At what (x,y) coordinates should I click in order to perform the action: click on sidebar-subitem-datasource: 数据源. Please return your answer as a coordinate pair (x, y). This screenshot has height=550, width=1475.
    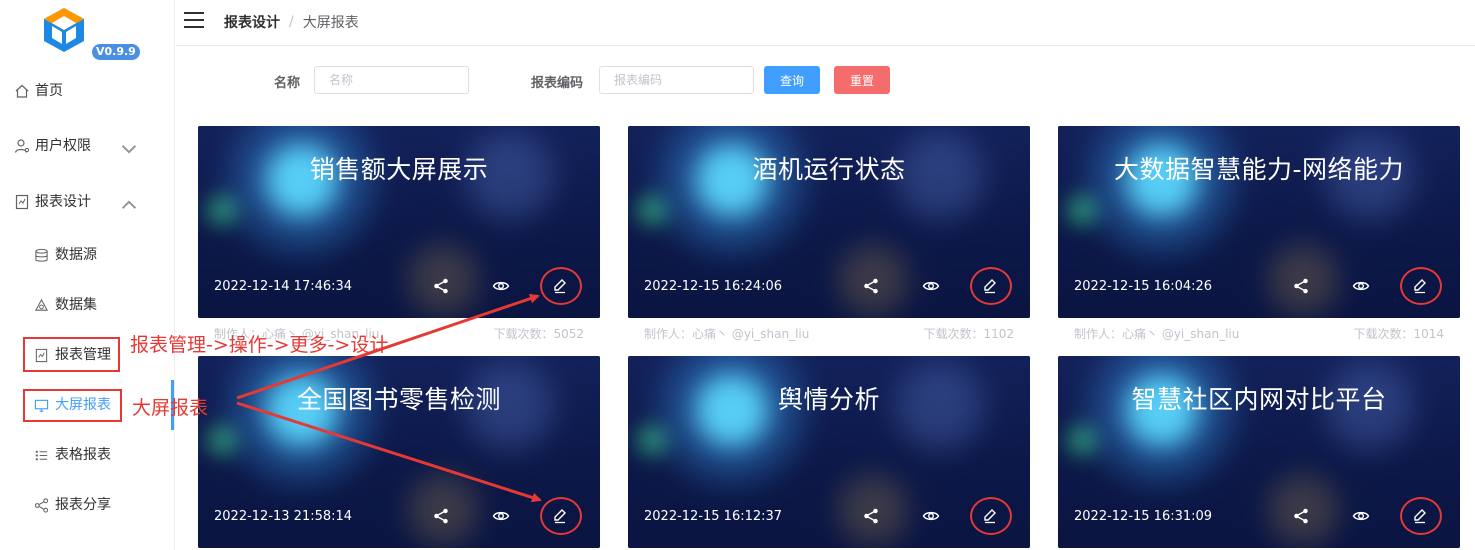
    Looking at the image, I should click on (65, 255).